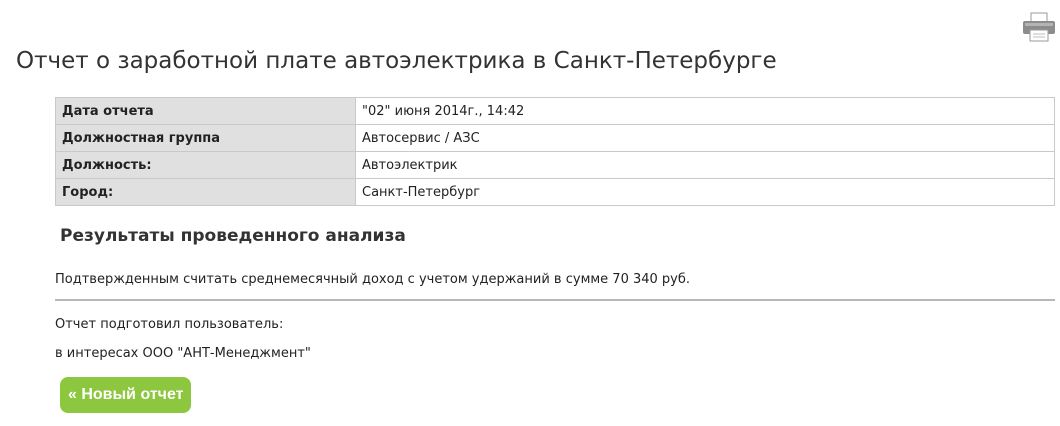 The image size is (1060, 426). Describe the element at coordinates (205, 138) in the screenshot. I see `job-group-label: Должностная группа` at that location.